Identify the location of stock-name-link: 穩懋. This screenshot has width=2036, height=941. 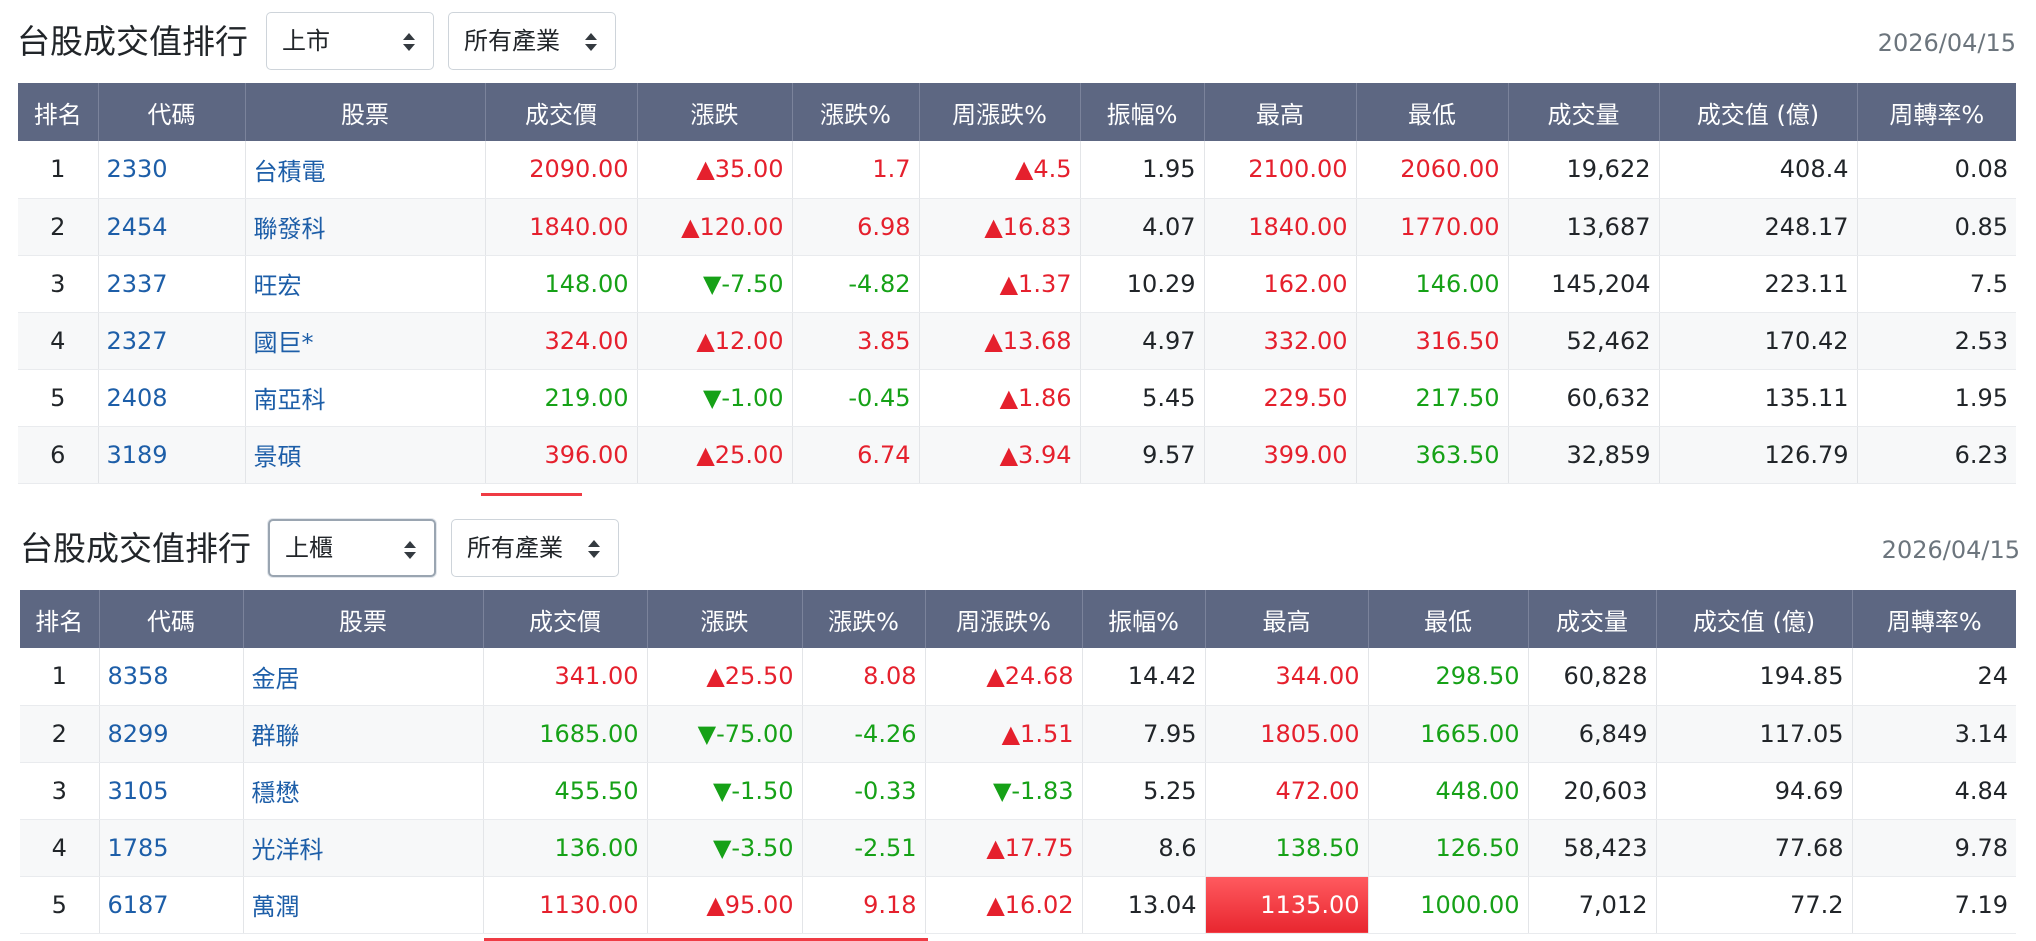
(363, 791).